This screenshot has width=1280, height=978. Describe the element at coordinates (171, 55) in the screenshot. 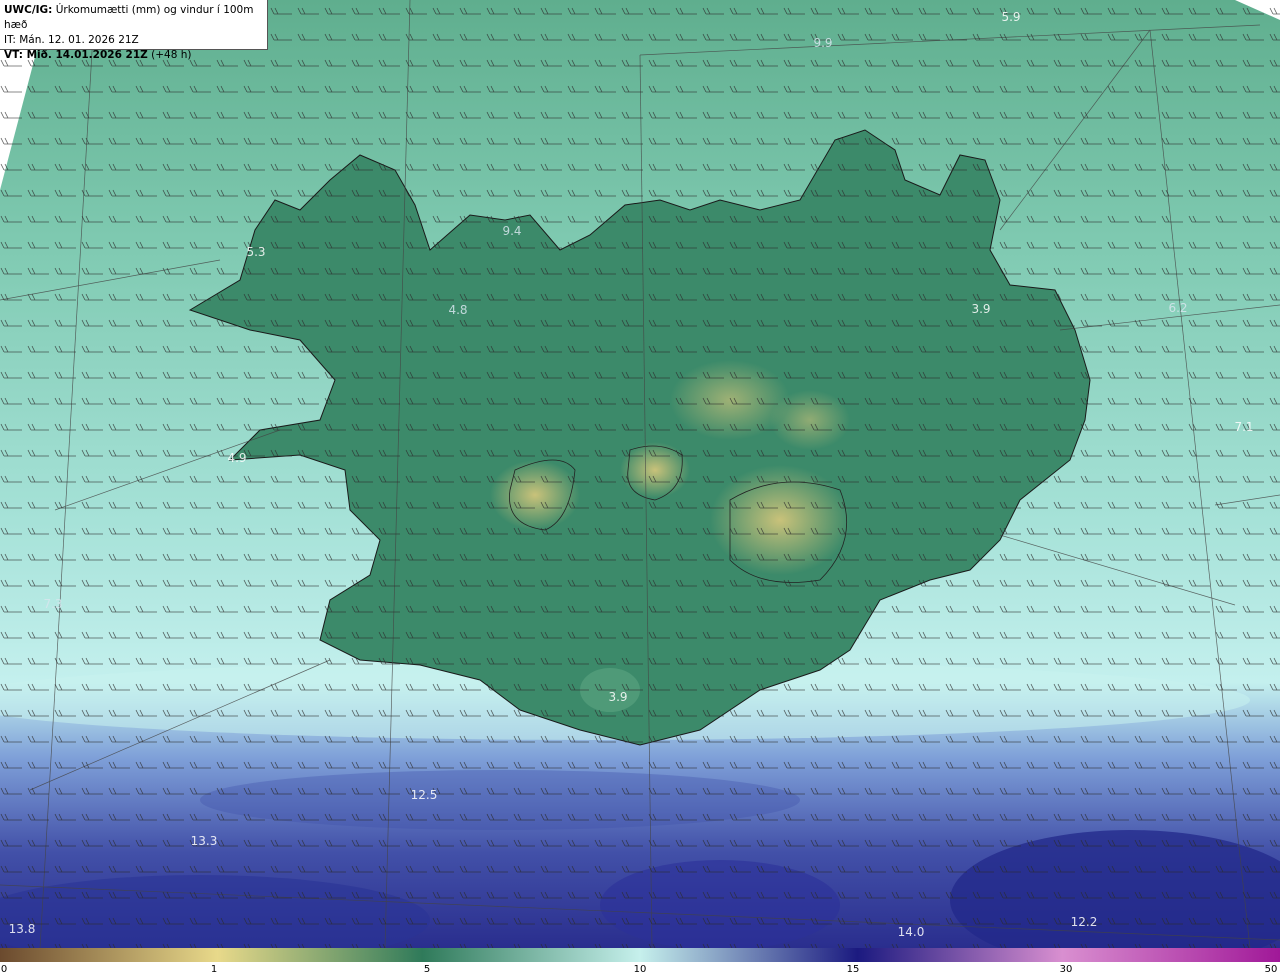

I see `lead-time: (+48 h)` at that location.